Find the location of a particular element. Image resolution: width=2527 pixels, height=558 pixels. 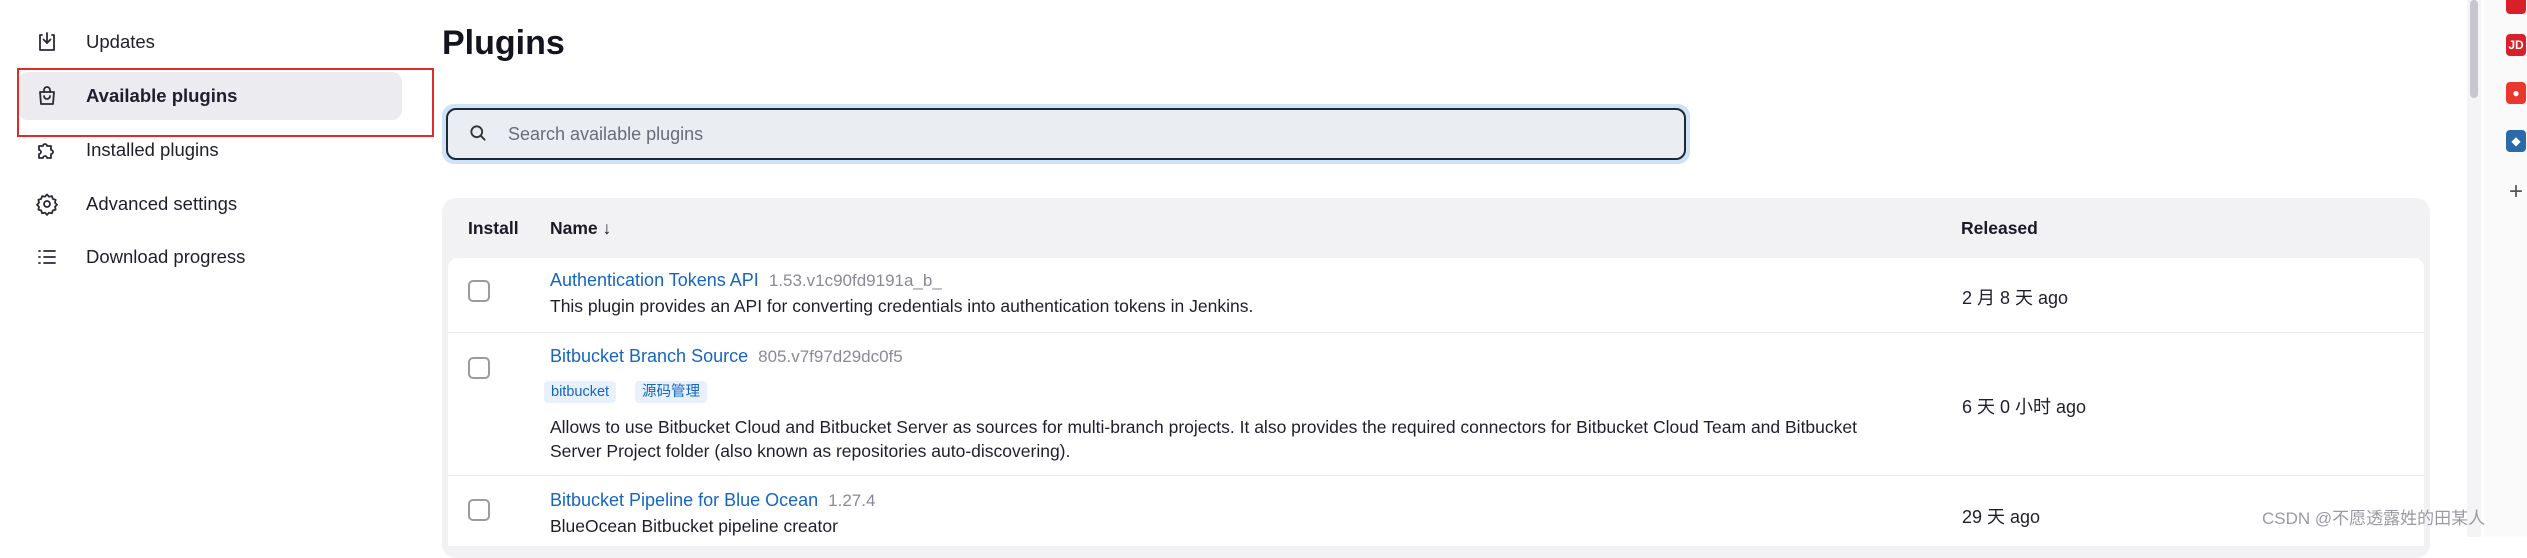

sidebar-item-label: Updates is located at coordinates (120, 41).